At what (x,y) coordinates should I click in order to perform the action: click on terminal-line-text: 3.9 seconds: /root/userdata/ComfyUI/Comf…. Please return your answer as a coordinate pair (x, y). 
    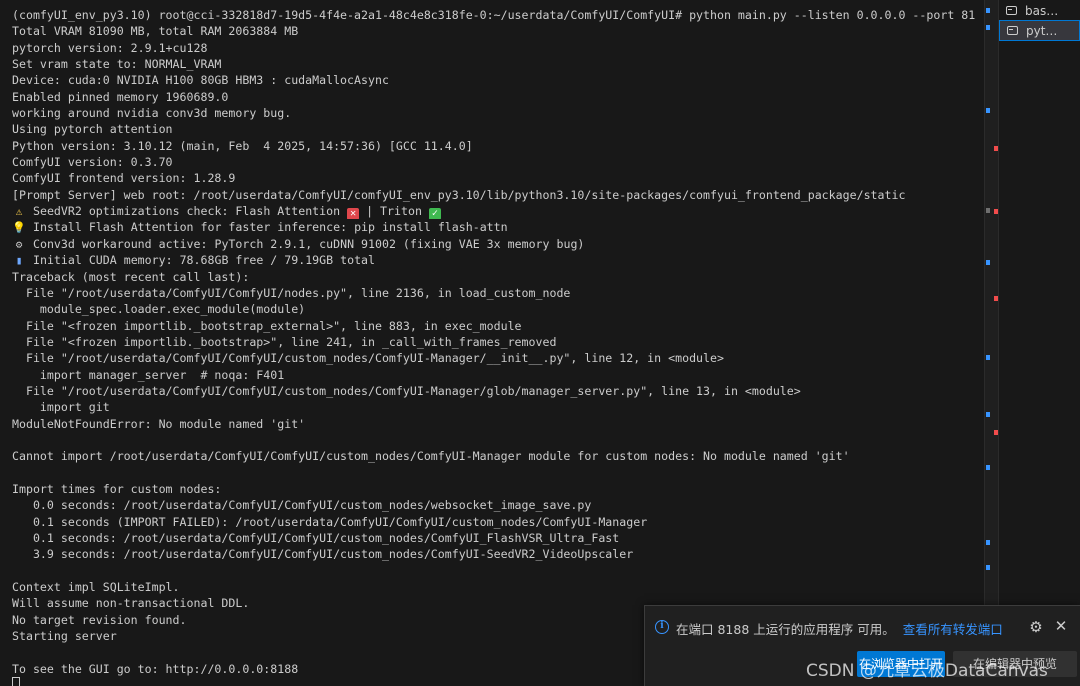
    Looking at the image, I should click on (323, 554).